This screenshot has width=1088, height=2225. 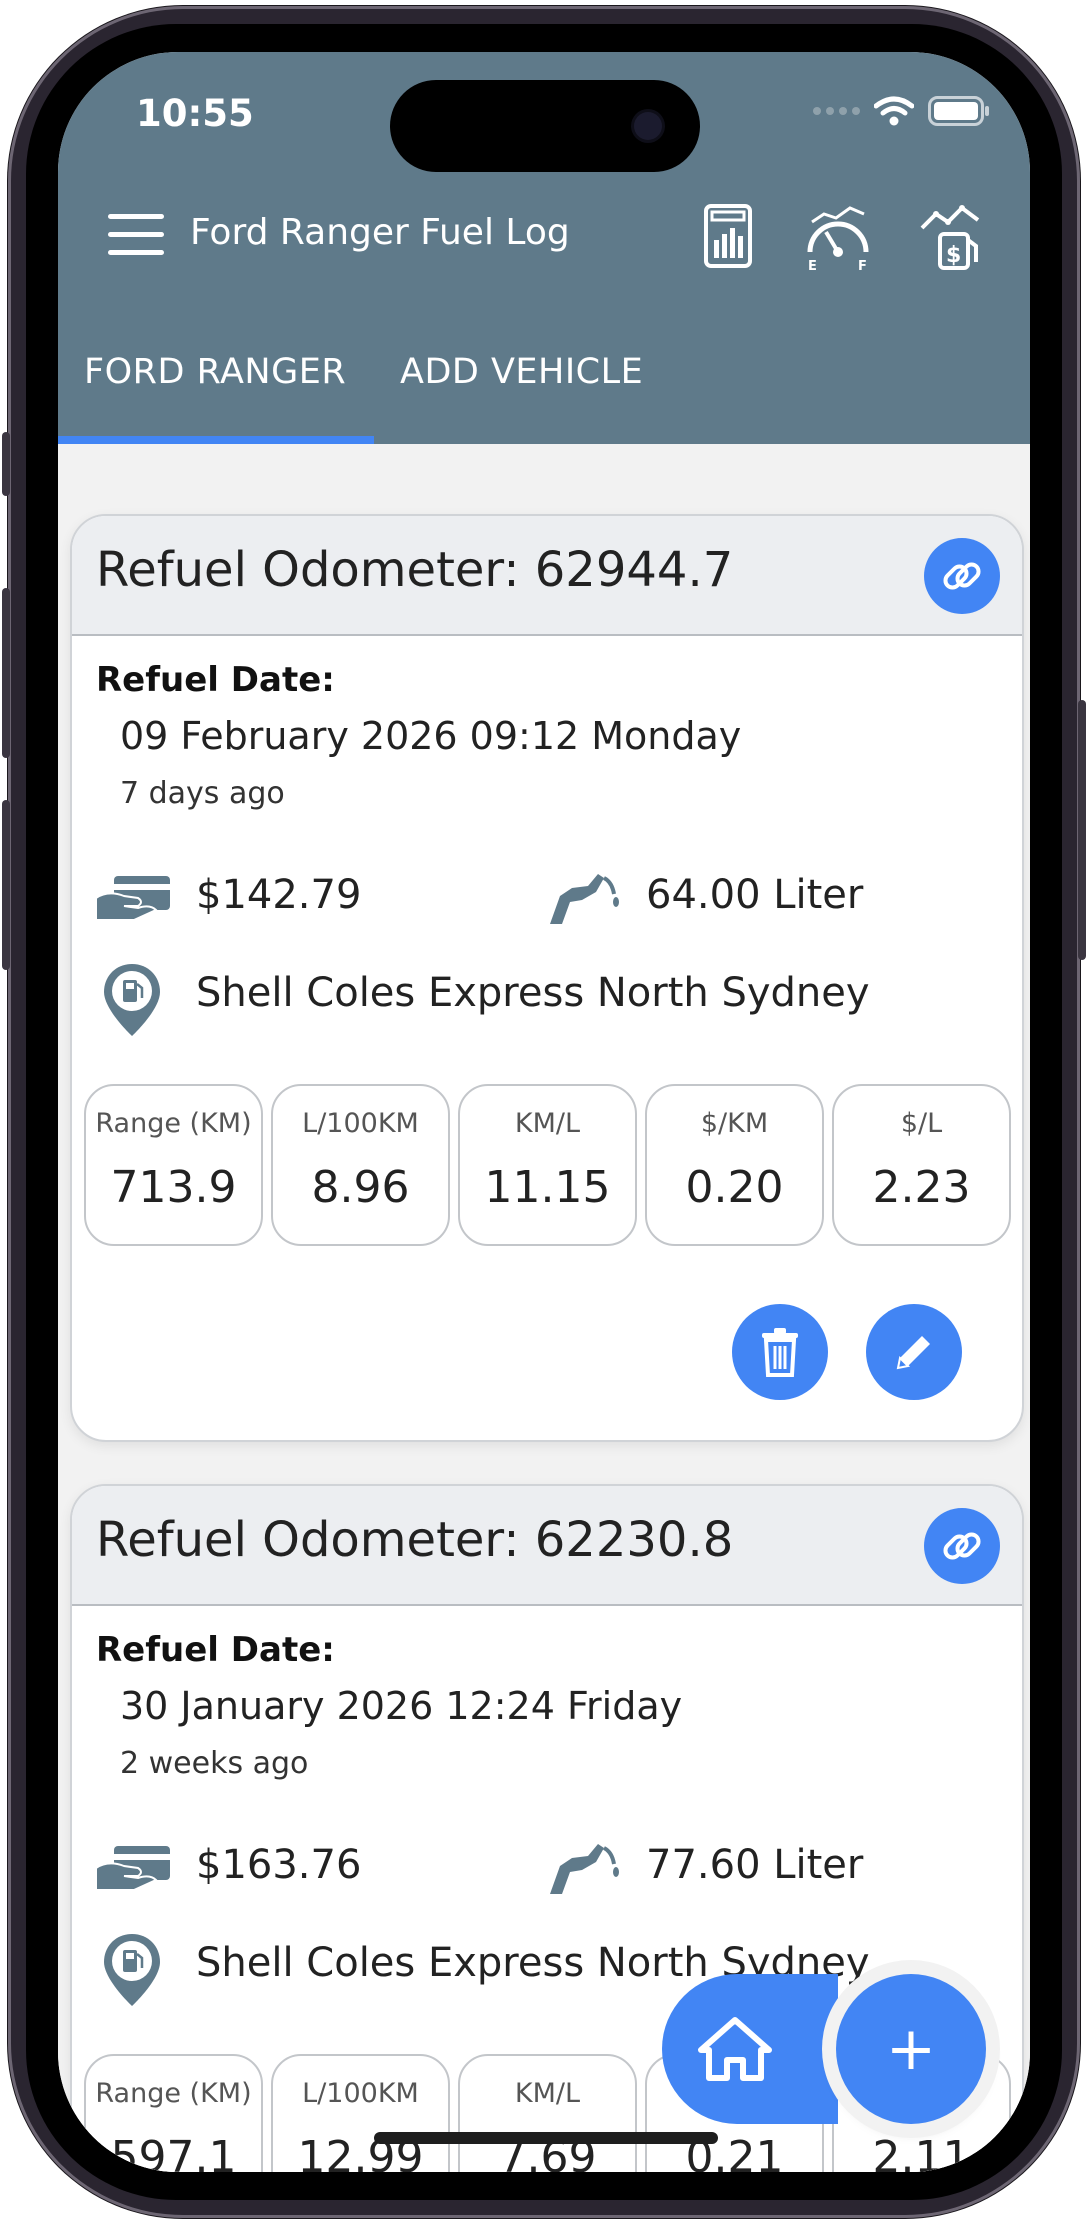 What do you see at coordinates (214, 1763) in the screenshot?
I see `relative-date: 2 weeks ago` at bounding box center [214, 1763].